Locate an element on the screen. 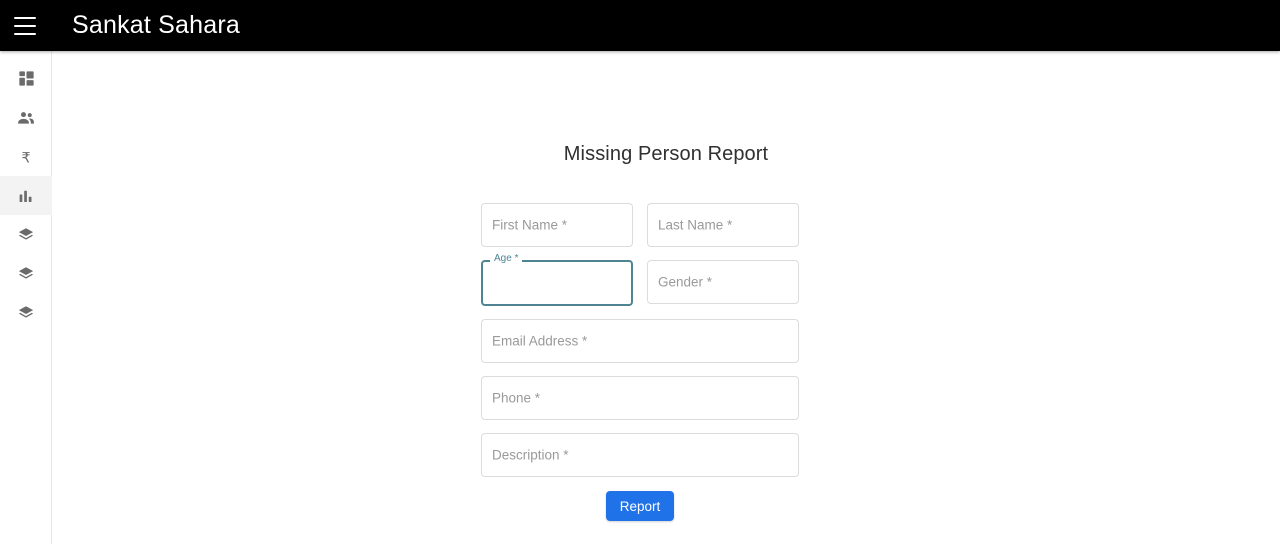 The height and width of the screenshot is (544, 1280). dashboard-grid-icon is located at coordinates (26, 78).